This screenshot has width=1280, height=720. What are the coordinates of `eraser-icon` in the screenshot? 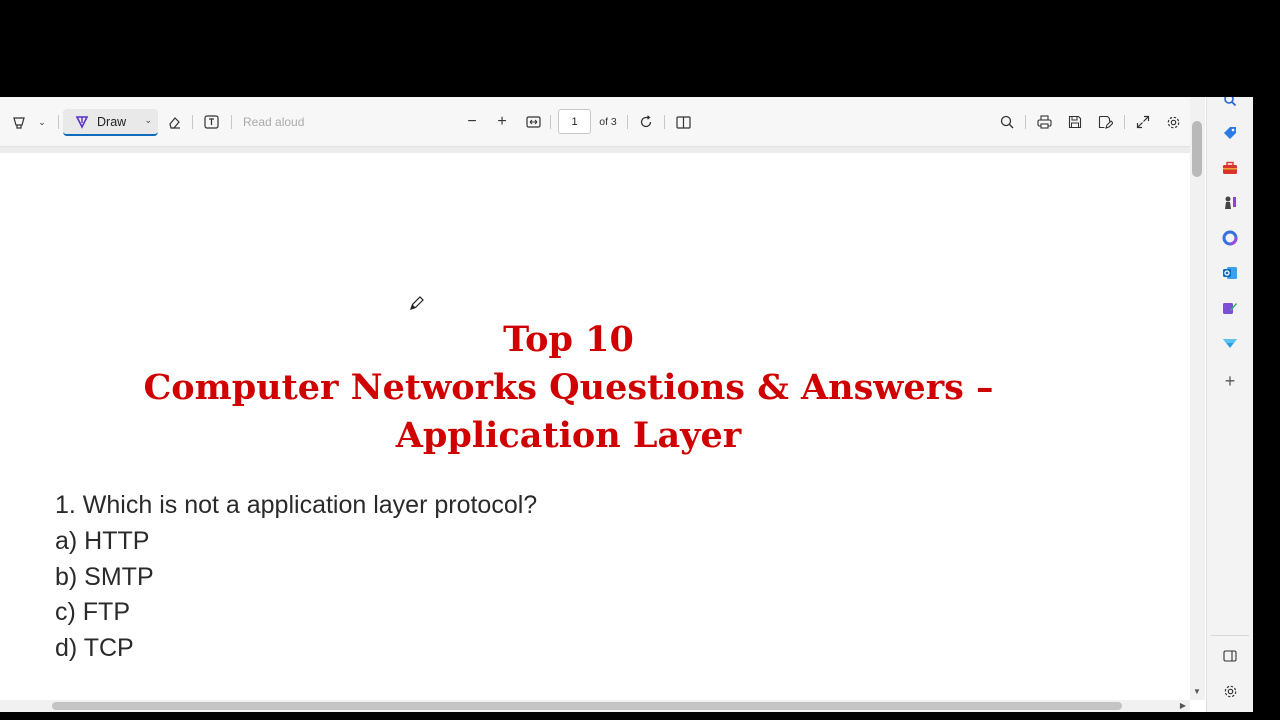 It's located at (174, 122).